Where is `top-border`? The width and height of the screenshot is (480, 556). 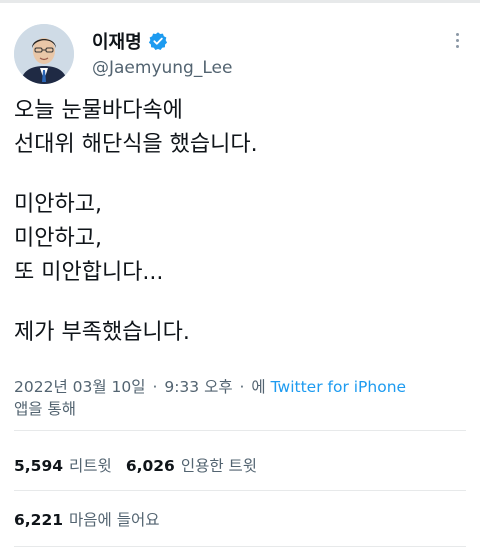
top-border is located at coordinates (240, 1).